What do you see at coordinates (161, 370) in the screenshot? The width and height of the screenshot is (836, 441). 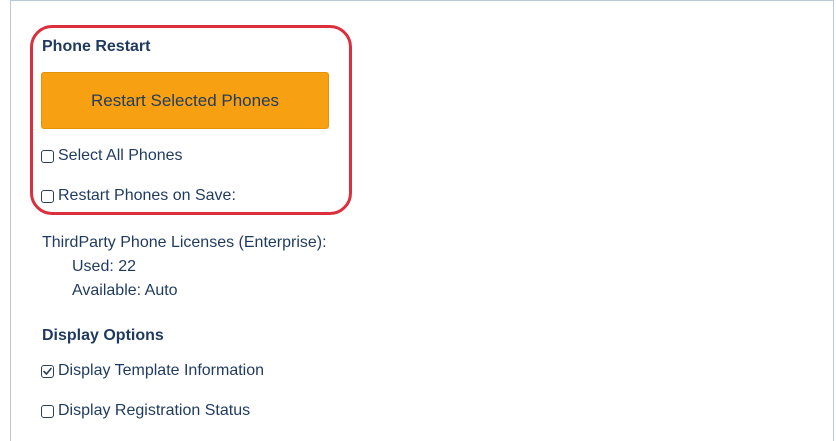 I see `display-template-info-label: Display Template Information` at bounding box center [161, 370].